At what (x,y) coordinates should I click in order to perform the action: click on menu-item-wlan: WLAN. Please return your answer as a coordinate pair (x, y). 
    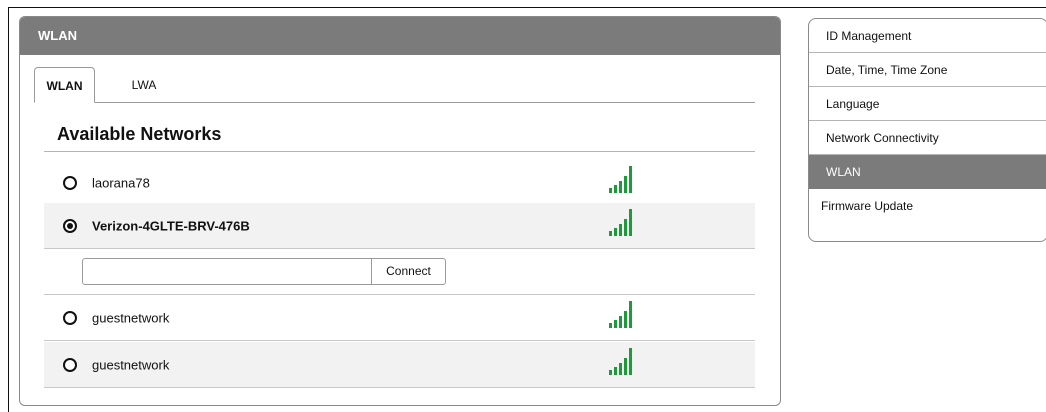
    Looking at the image, I should click on (927, 172).